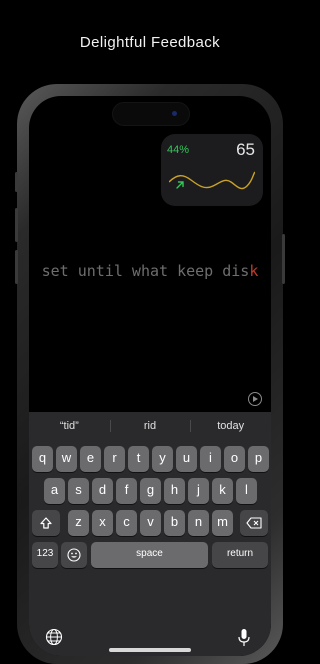 This screenshot has height=664, width=320. Describe the element at coordinates (16, 267) in the screenshot. I see `volume-down-button` at that location.